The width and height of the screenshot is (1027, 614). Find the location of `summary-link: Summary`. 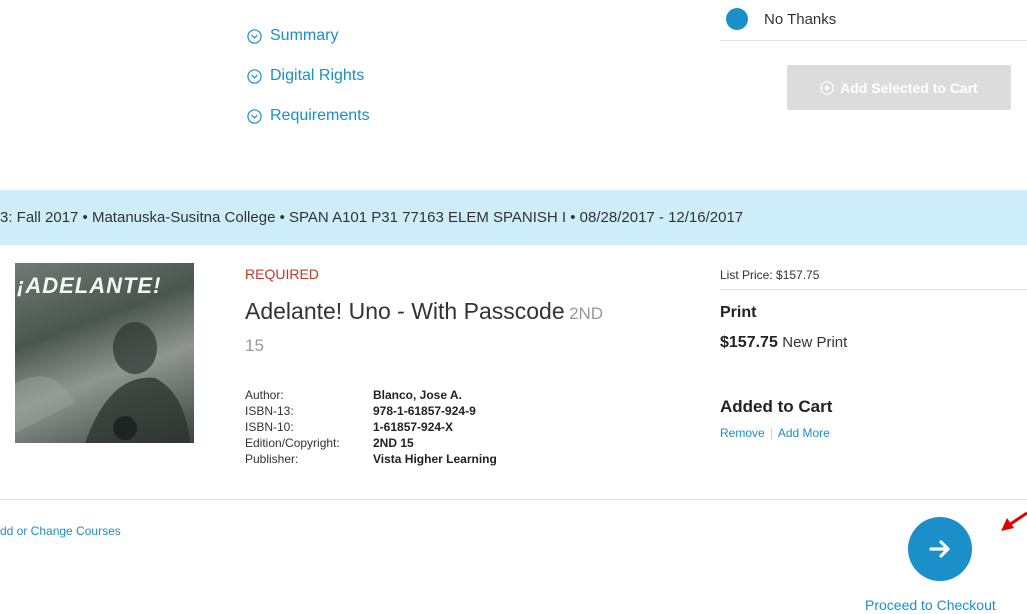

summary-link: Summary is located at coordinates (308, 36).